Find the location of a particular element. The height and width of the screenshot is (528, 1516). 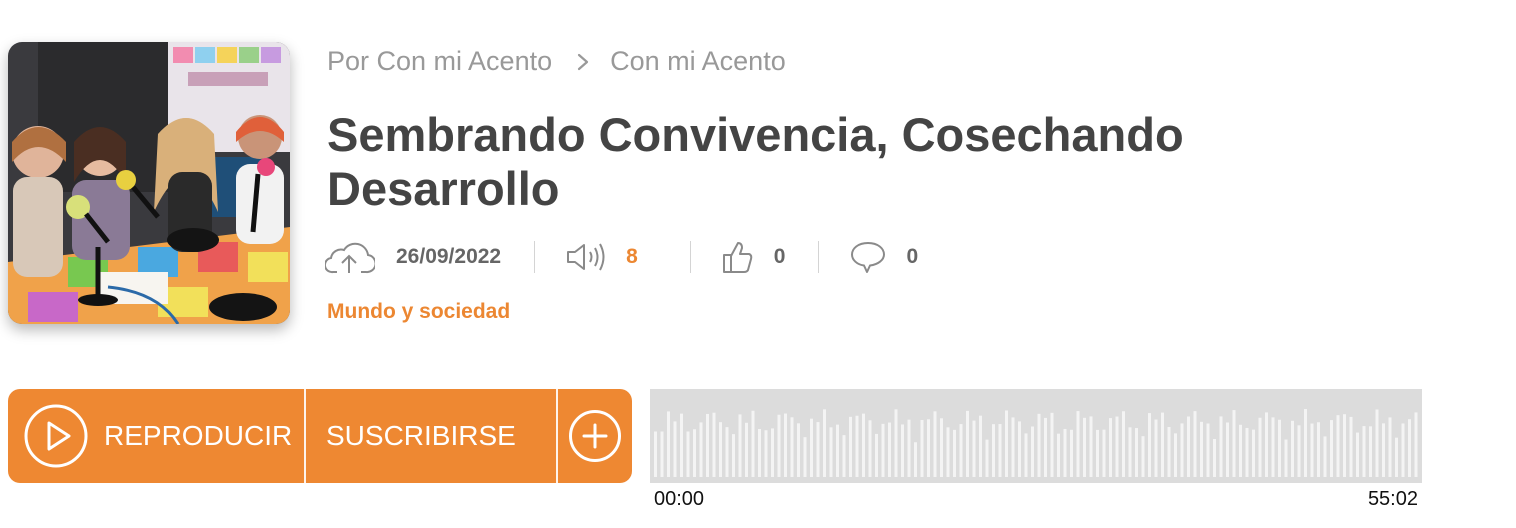

plus-icon is located at coordinates (595, 436).